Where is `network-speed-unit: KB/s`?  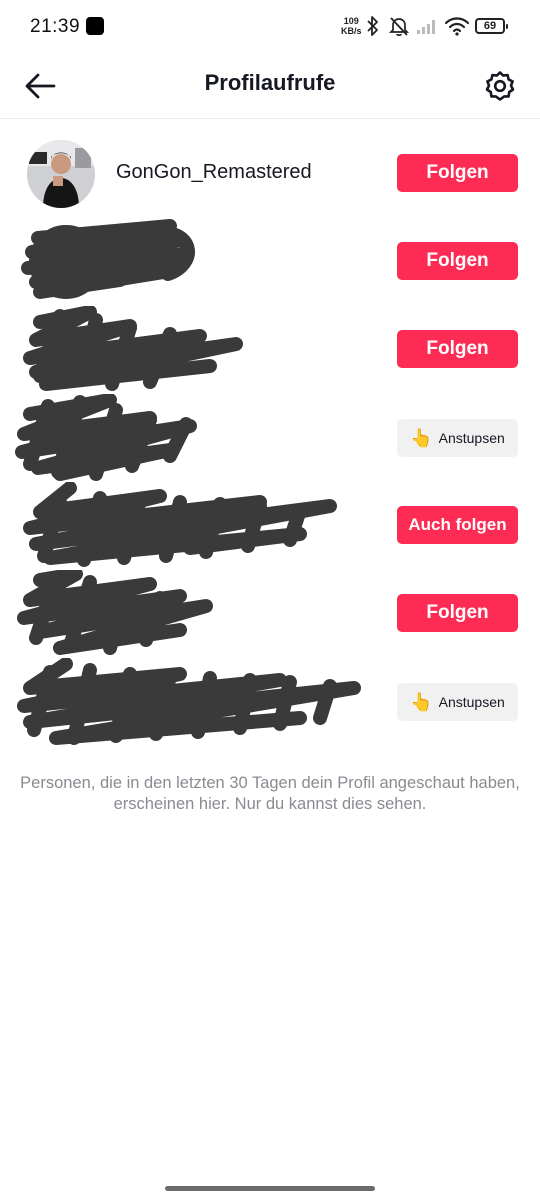 network-speed-unit: KB/s is located at coordinates (351, 31).